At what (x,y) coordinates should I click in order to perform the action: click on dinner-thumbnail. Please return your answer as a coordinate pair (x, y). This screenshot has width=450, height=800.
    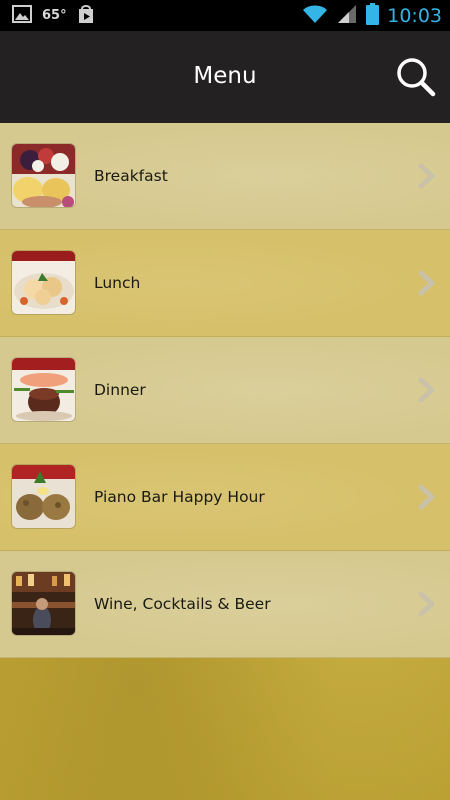
    Looking at the image, I should click on (43, 389).